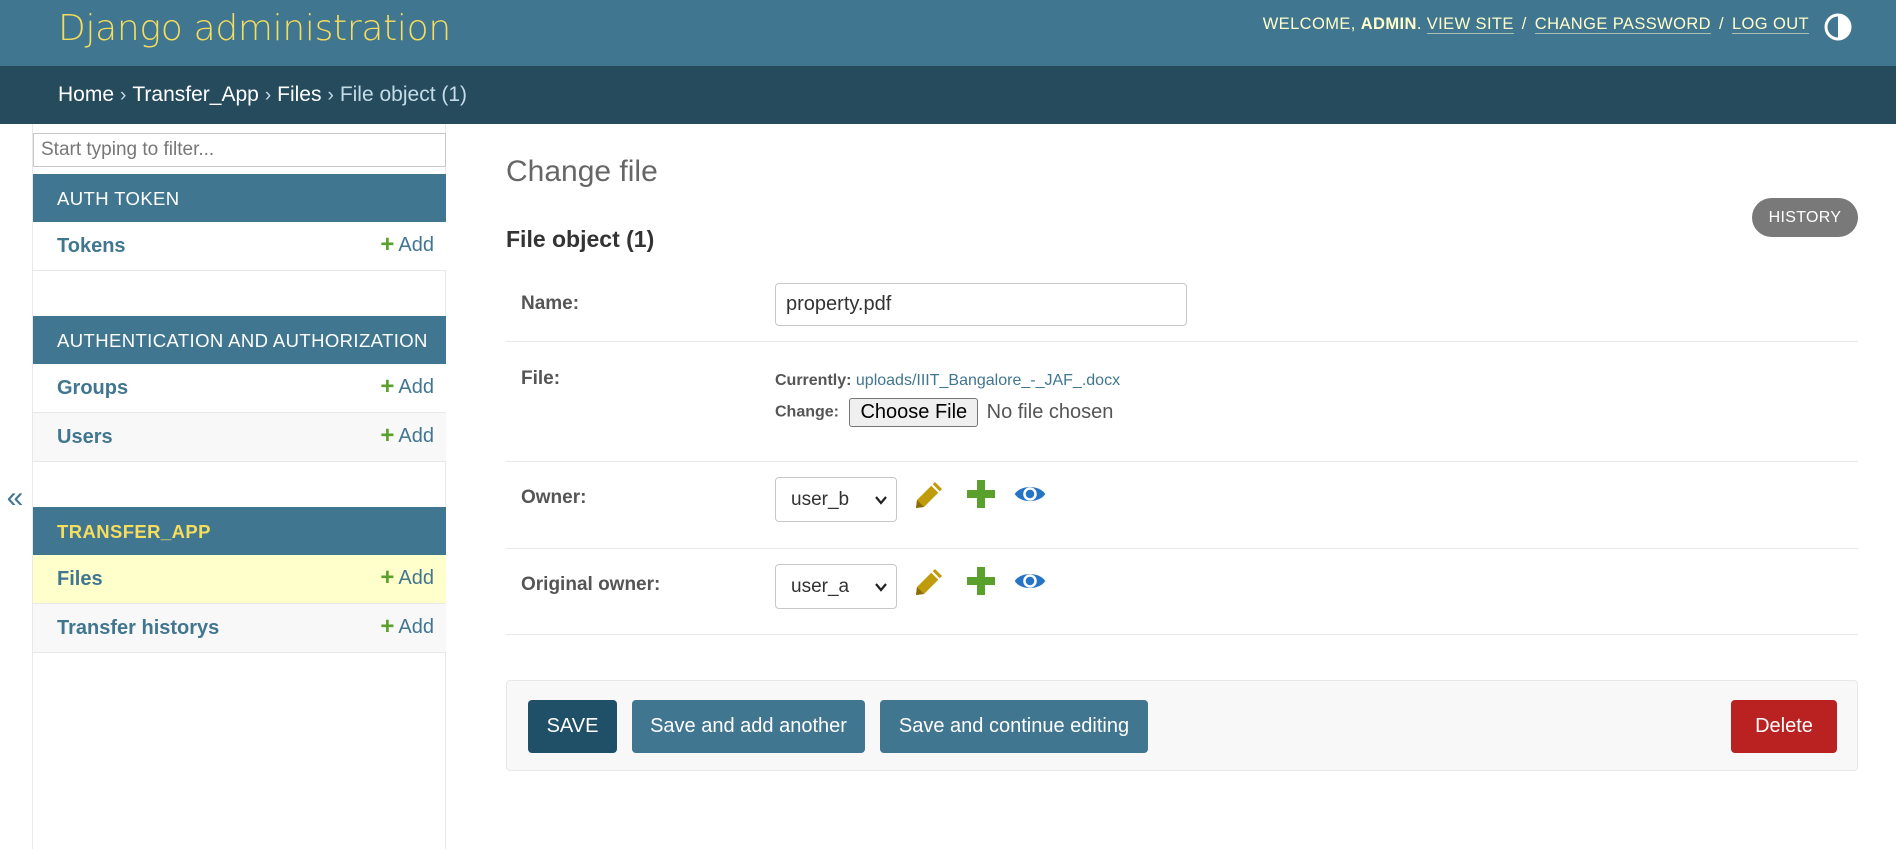  What do you see at coordinates (138, 628) in the screenshot?
I see `model-link: Transfer historys` at bounding box center [138, 628].